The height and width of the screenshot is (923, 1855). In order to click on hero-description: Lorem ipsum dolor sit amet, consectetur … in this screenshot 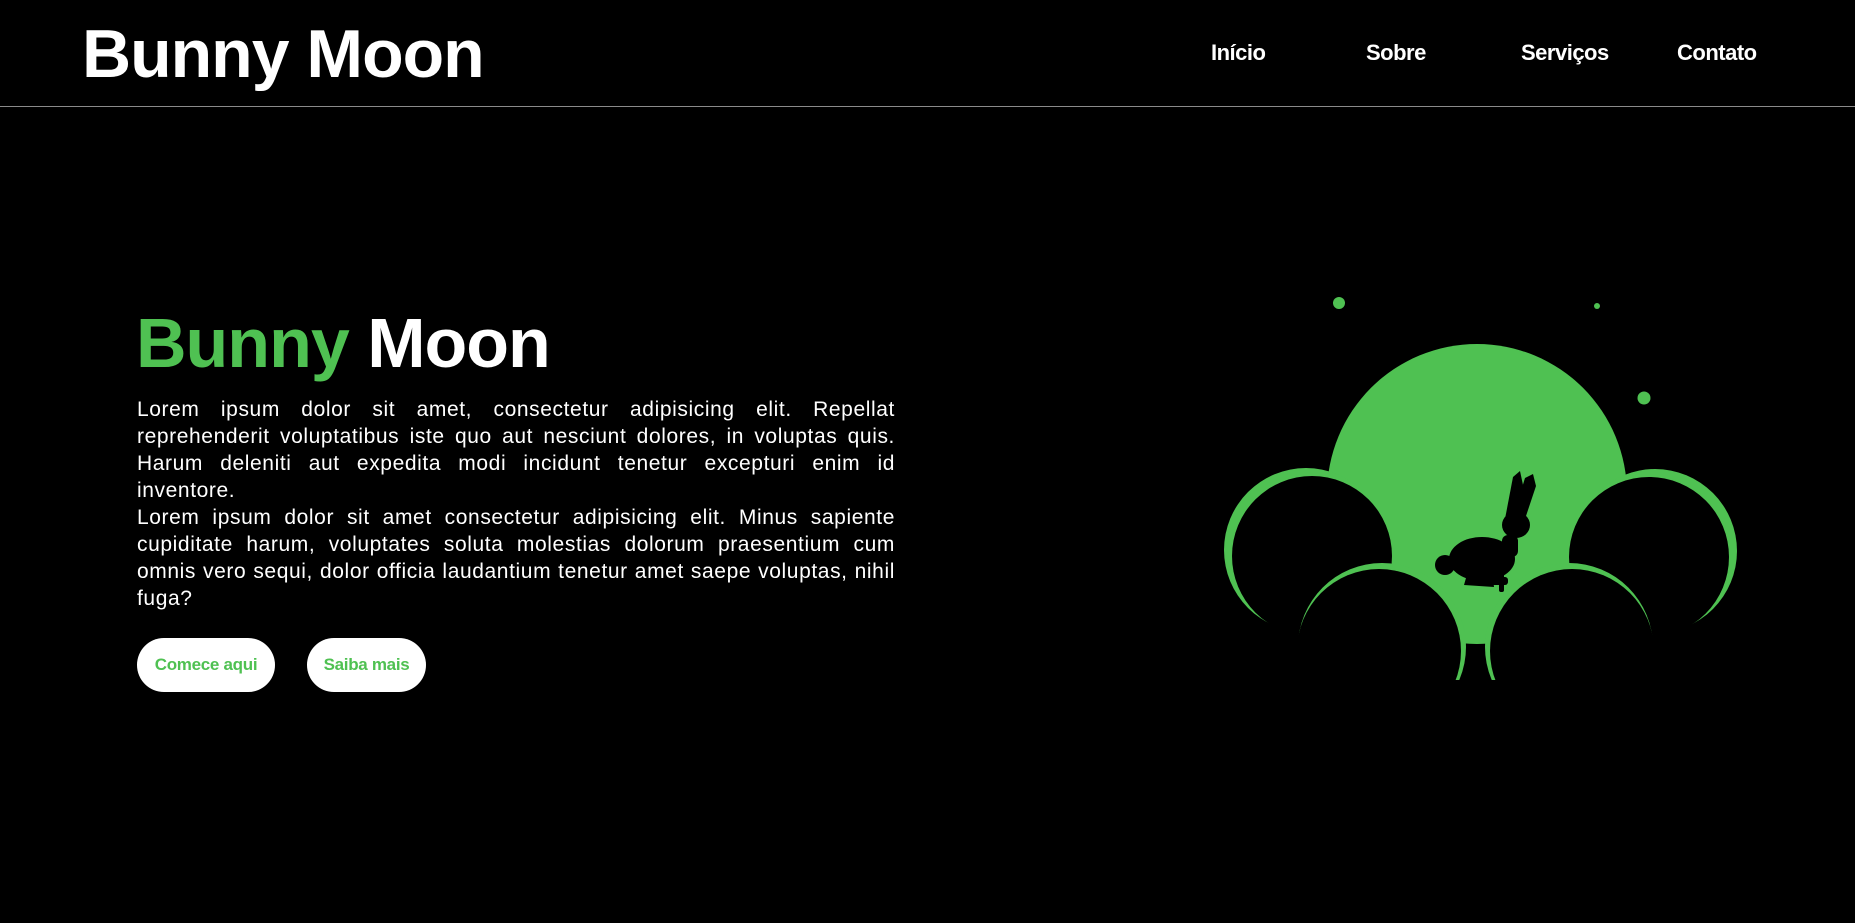, I will do `click(516, 504)`.